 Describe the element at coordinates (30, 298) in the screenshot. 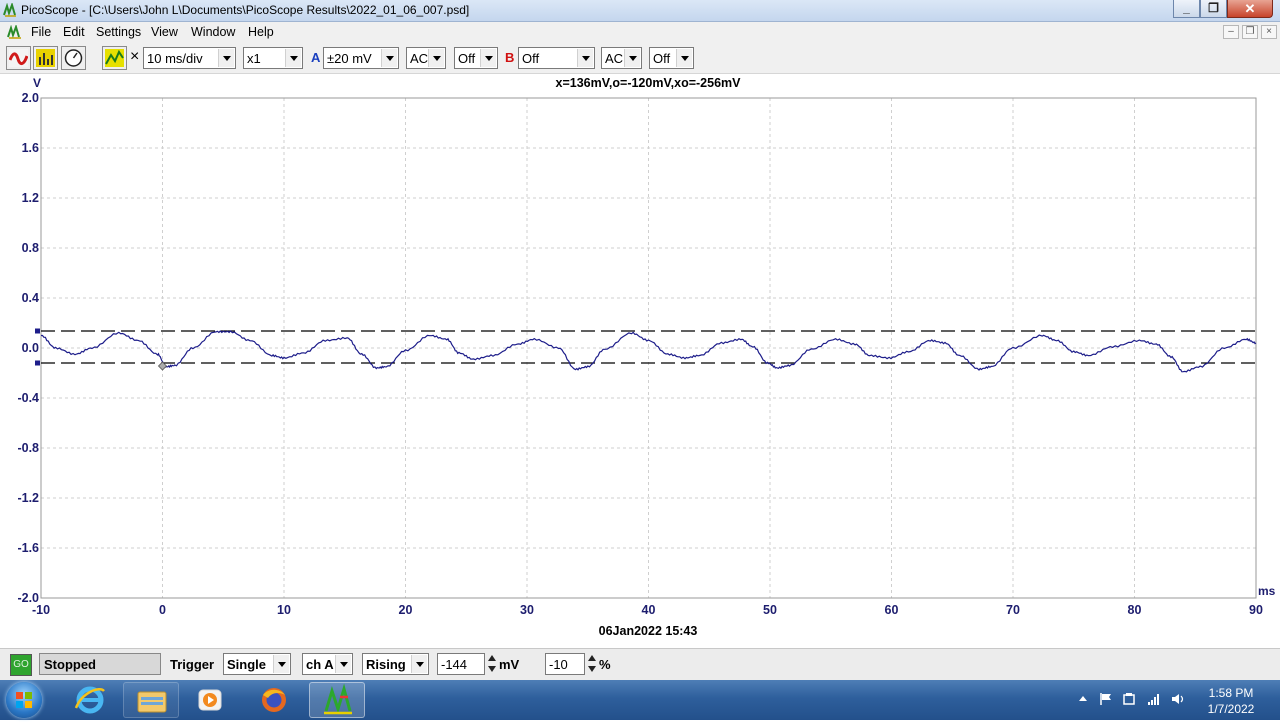

I see `y-tick-label: 0.4` at that location.